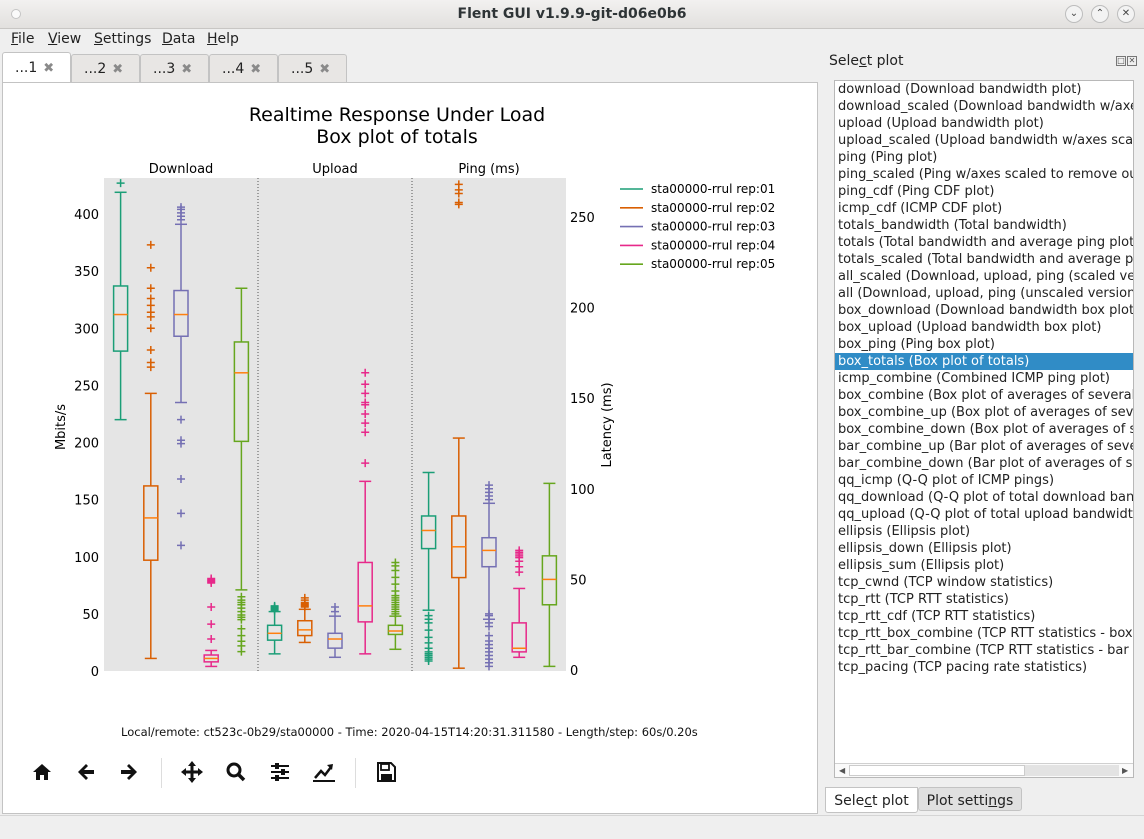 Image resolution: width=1144 pixels, height=839 pixels. What do you see at coordinates (970, 799) in the screenshot?
I see `tab-plot-settings: Plot settings` at bounding box center [970, 799].